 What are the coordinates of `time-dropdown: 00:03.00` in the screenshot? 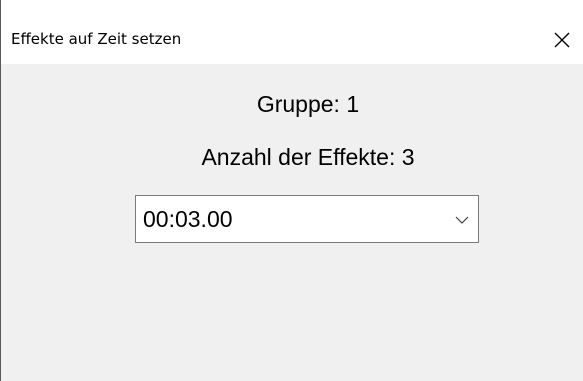 It's located at (307, 219).